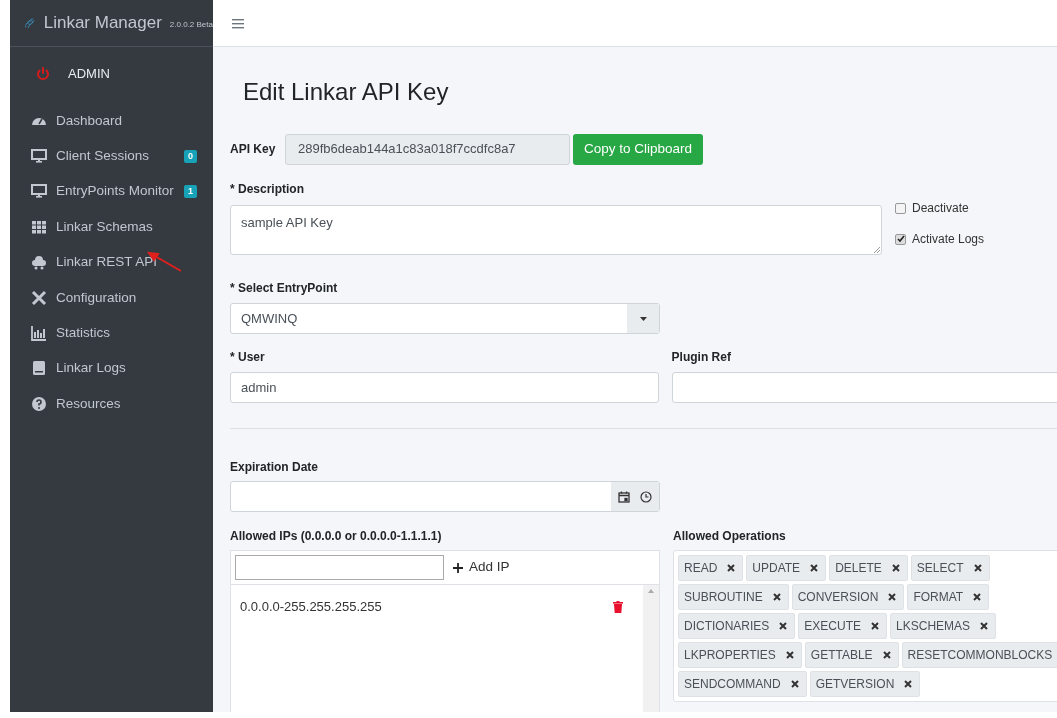 The height and width of the screenshot is (718, 1057). I want to click on operation-tag: DICTIONARIES, so click(737, 626).